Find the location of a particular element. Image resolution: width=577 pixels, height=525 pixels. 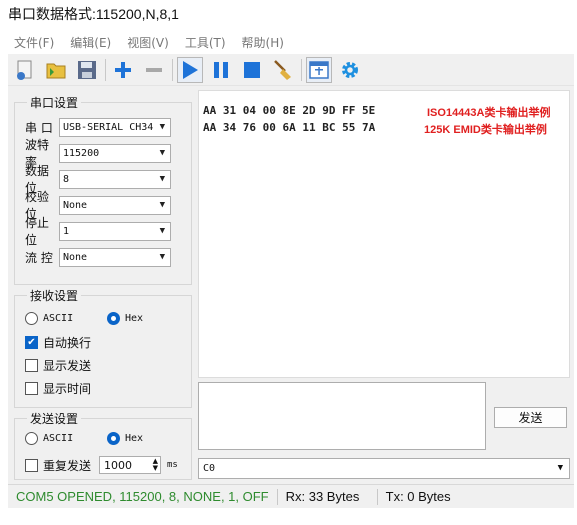

parity-row: 校验位 None ▼ is located at coordinates (93, 205).